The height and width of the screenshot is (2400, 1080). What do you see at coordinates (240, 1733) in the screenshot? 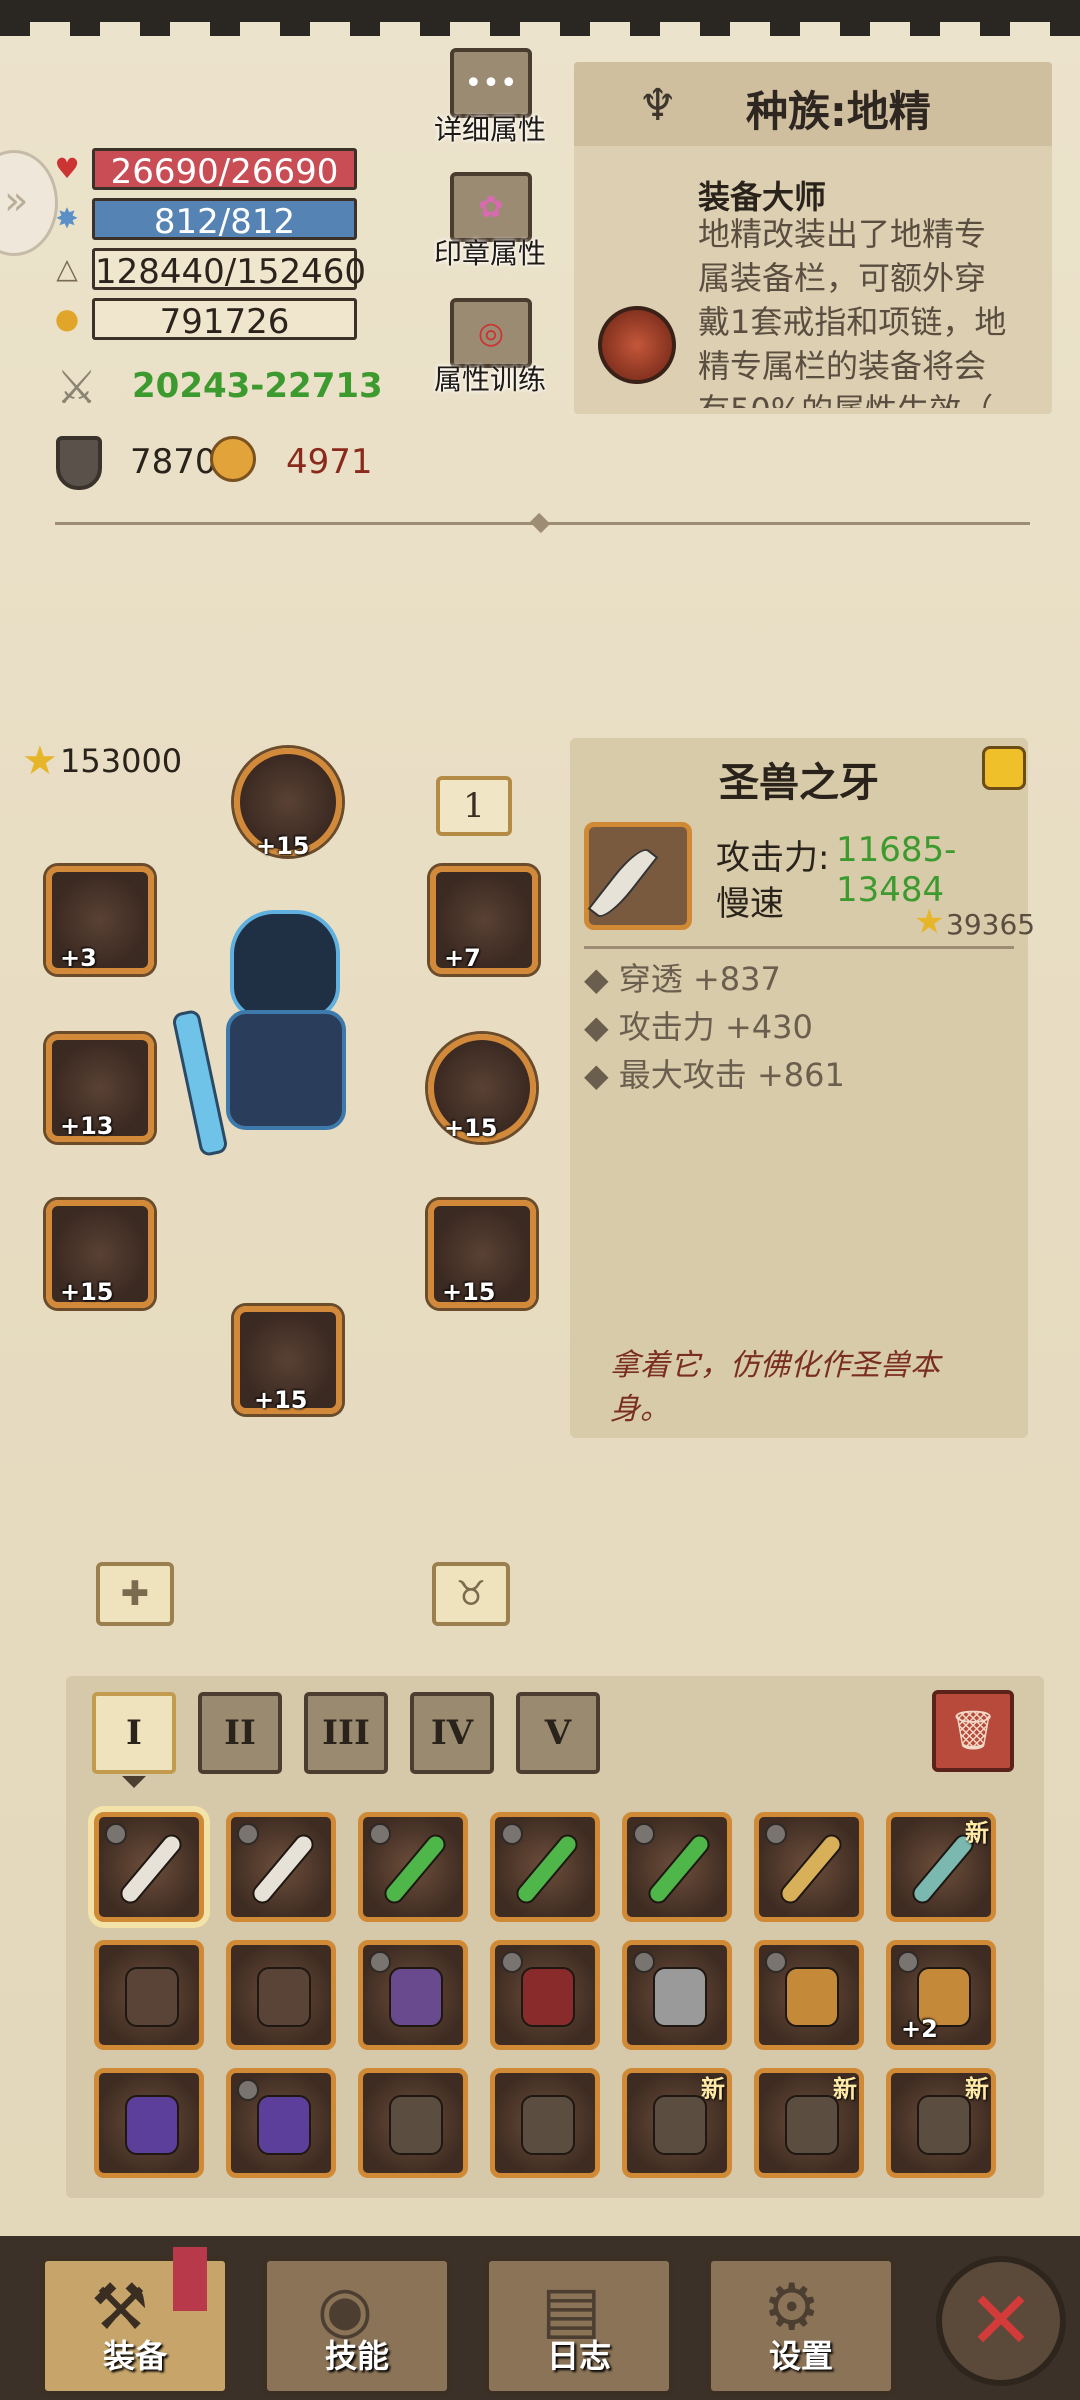
I see `tab-2: II` at bounding box center [240, 1733].